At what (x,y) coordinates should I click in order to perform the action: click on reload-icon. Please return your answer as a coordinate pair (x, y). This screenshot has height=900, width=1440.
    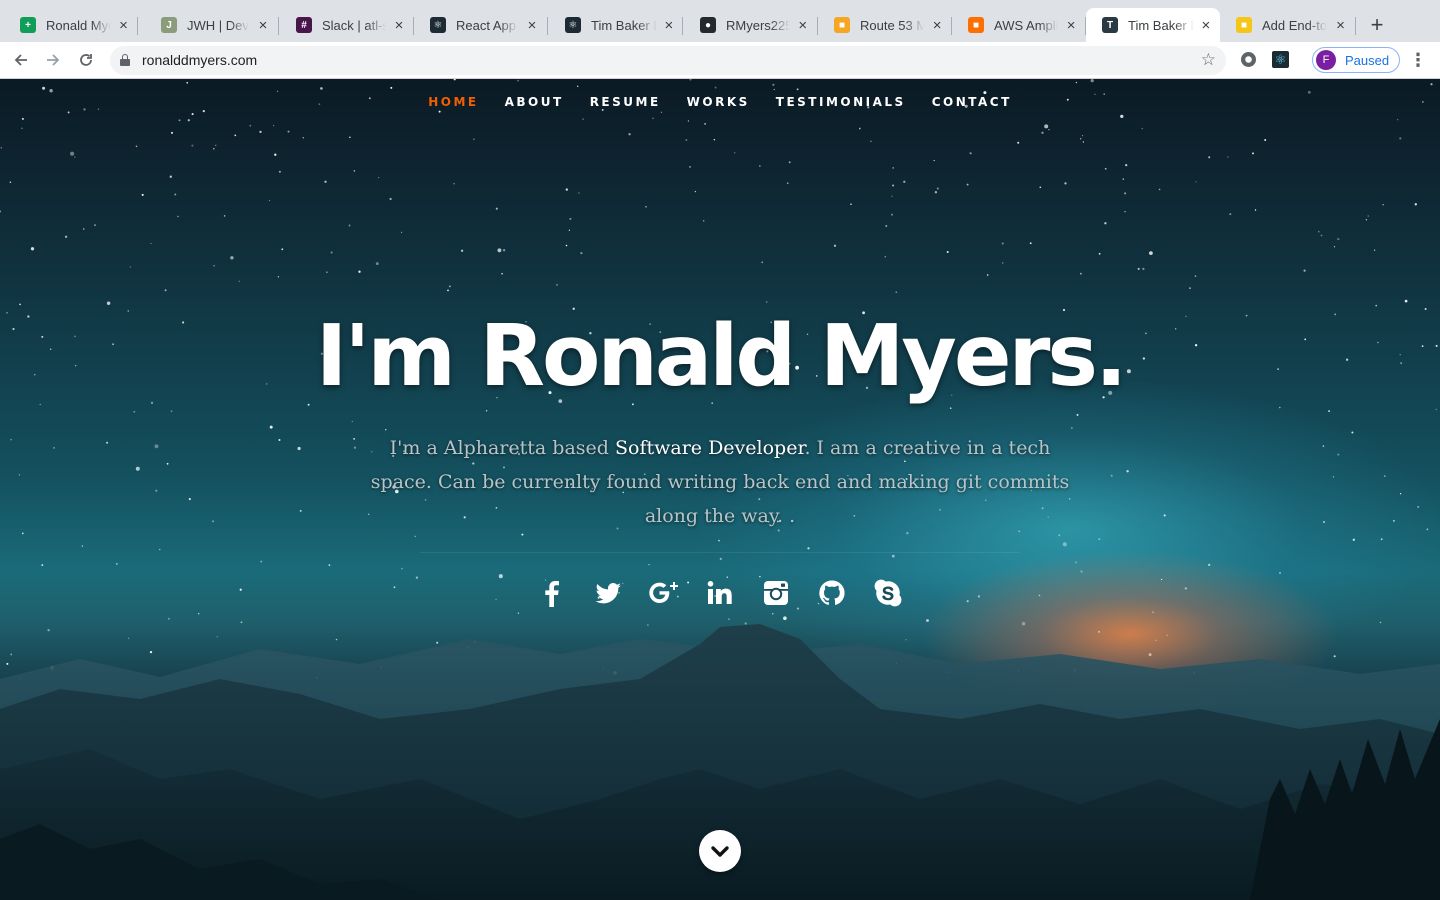
    Looking at the image, I should click on (86, 60).